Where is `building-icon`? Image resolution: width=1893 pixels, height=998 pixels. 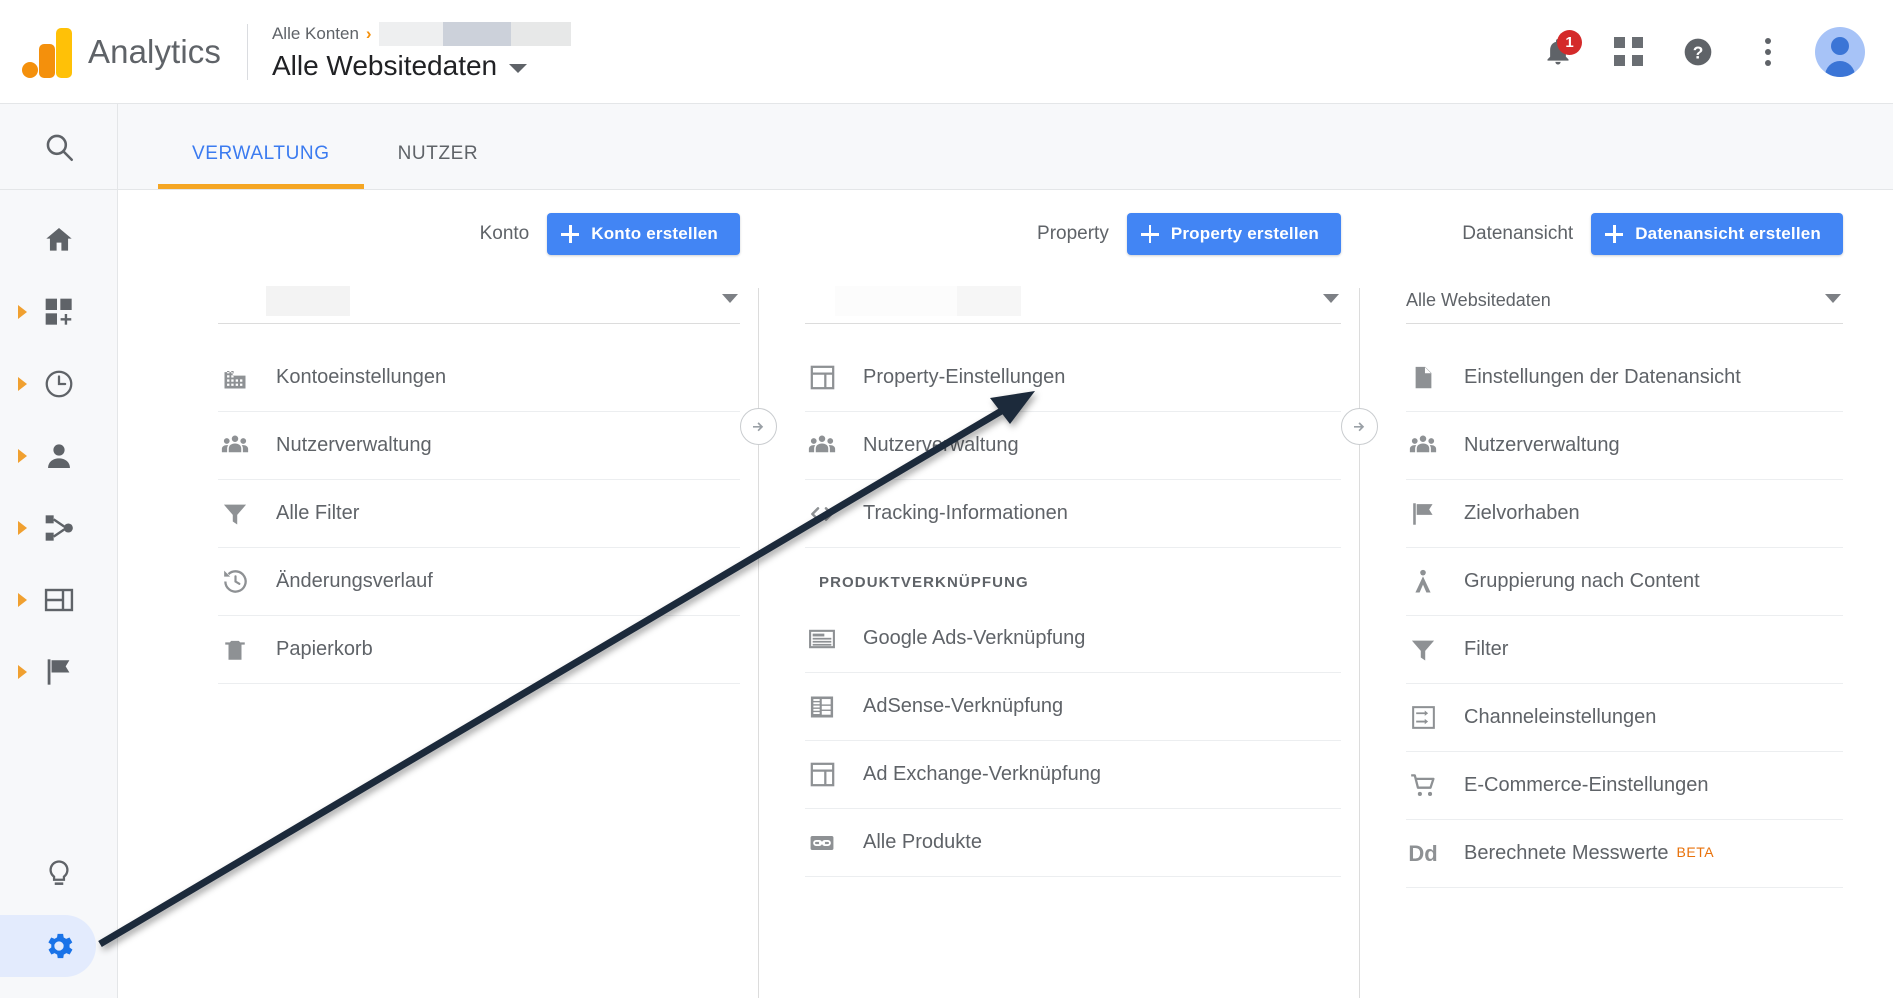
building-icon is located at coordinates (235, 378).